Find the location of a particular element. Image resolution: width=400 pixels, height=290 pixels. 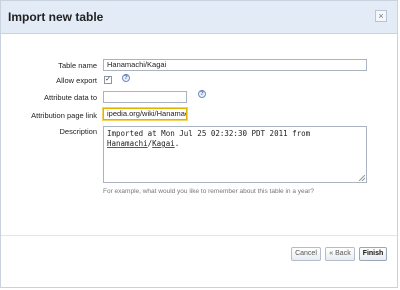

description-word-1: Hanamachi is located at coordinates (127, 143).